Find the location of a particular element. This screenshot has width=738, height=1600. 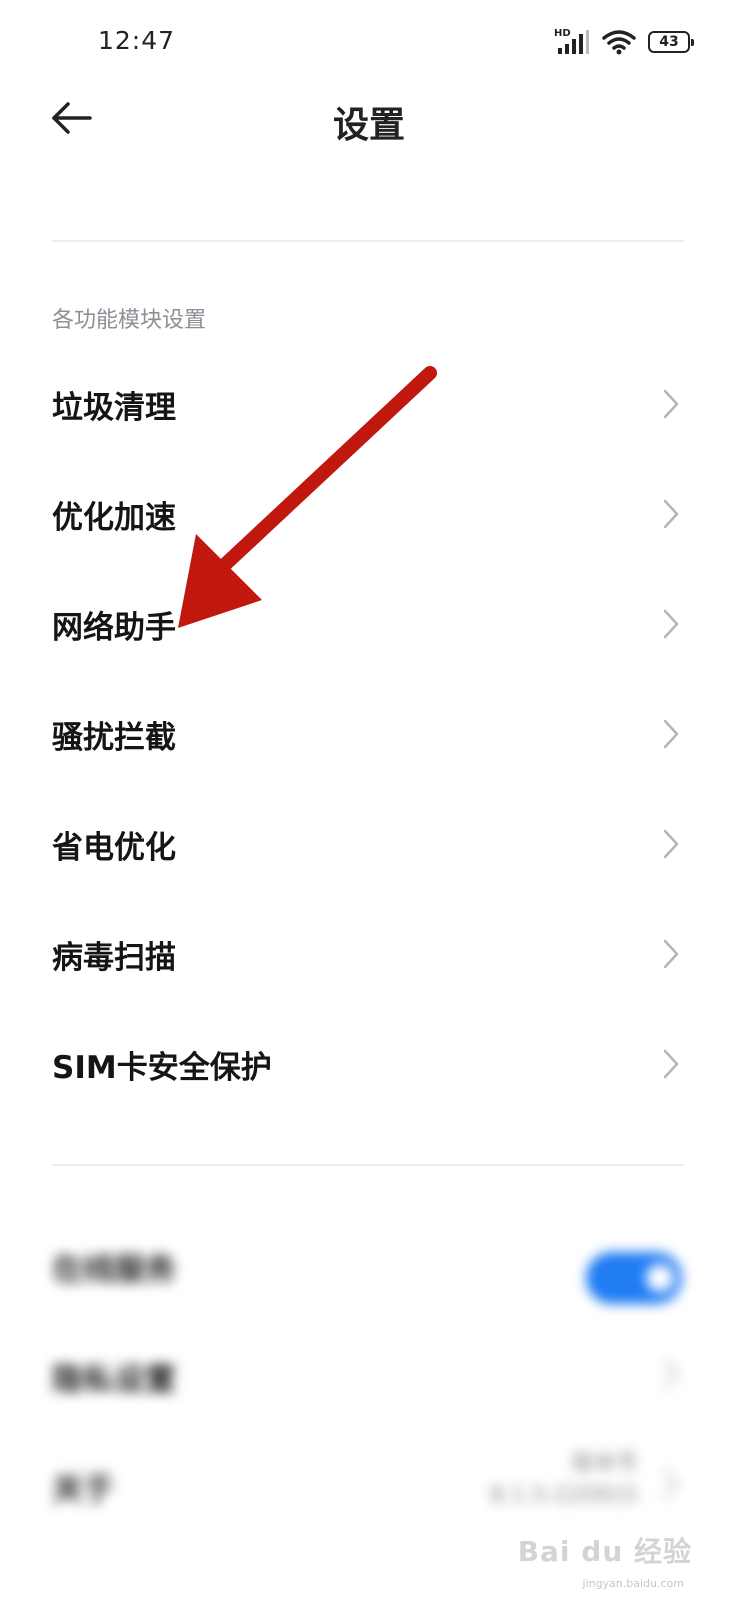

baidu-watermark: Bai du 经验 is located at coordinates (604, 1551).